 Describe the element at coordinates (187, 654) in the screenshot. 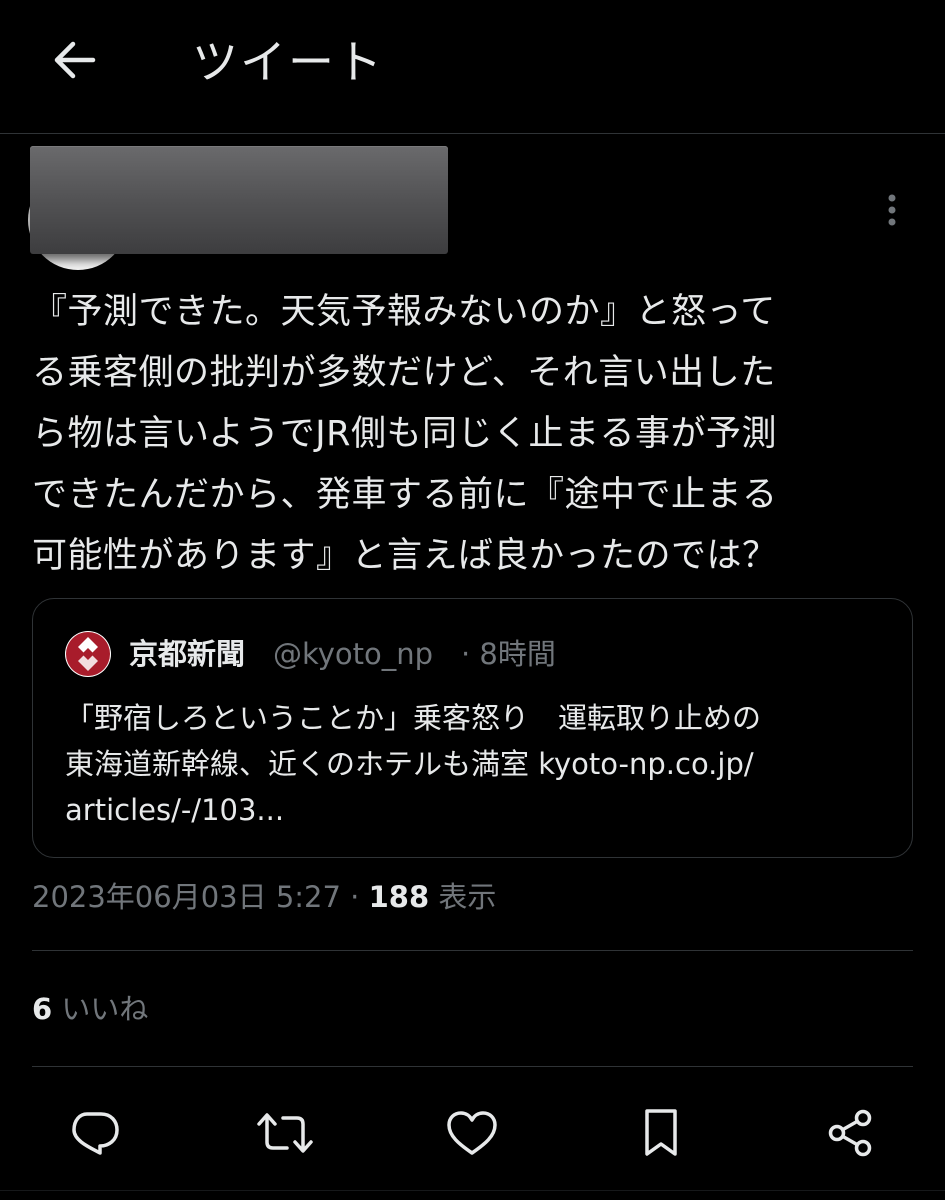

I see `quoted-author-name: 京都新聞` at that location.